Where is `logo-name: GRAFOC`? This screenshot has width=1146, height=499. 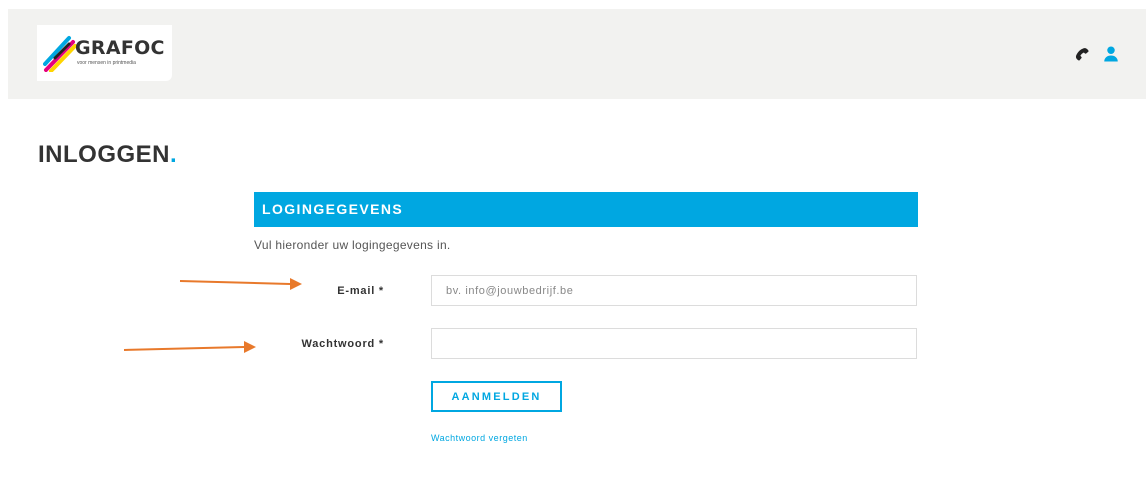 logo-name: GRAFOC is located at coordinates (120, 48).